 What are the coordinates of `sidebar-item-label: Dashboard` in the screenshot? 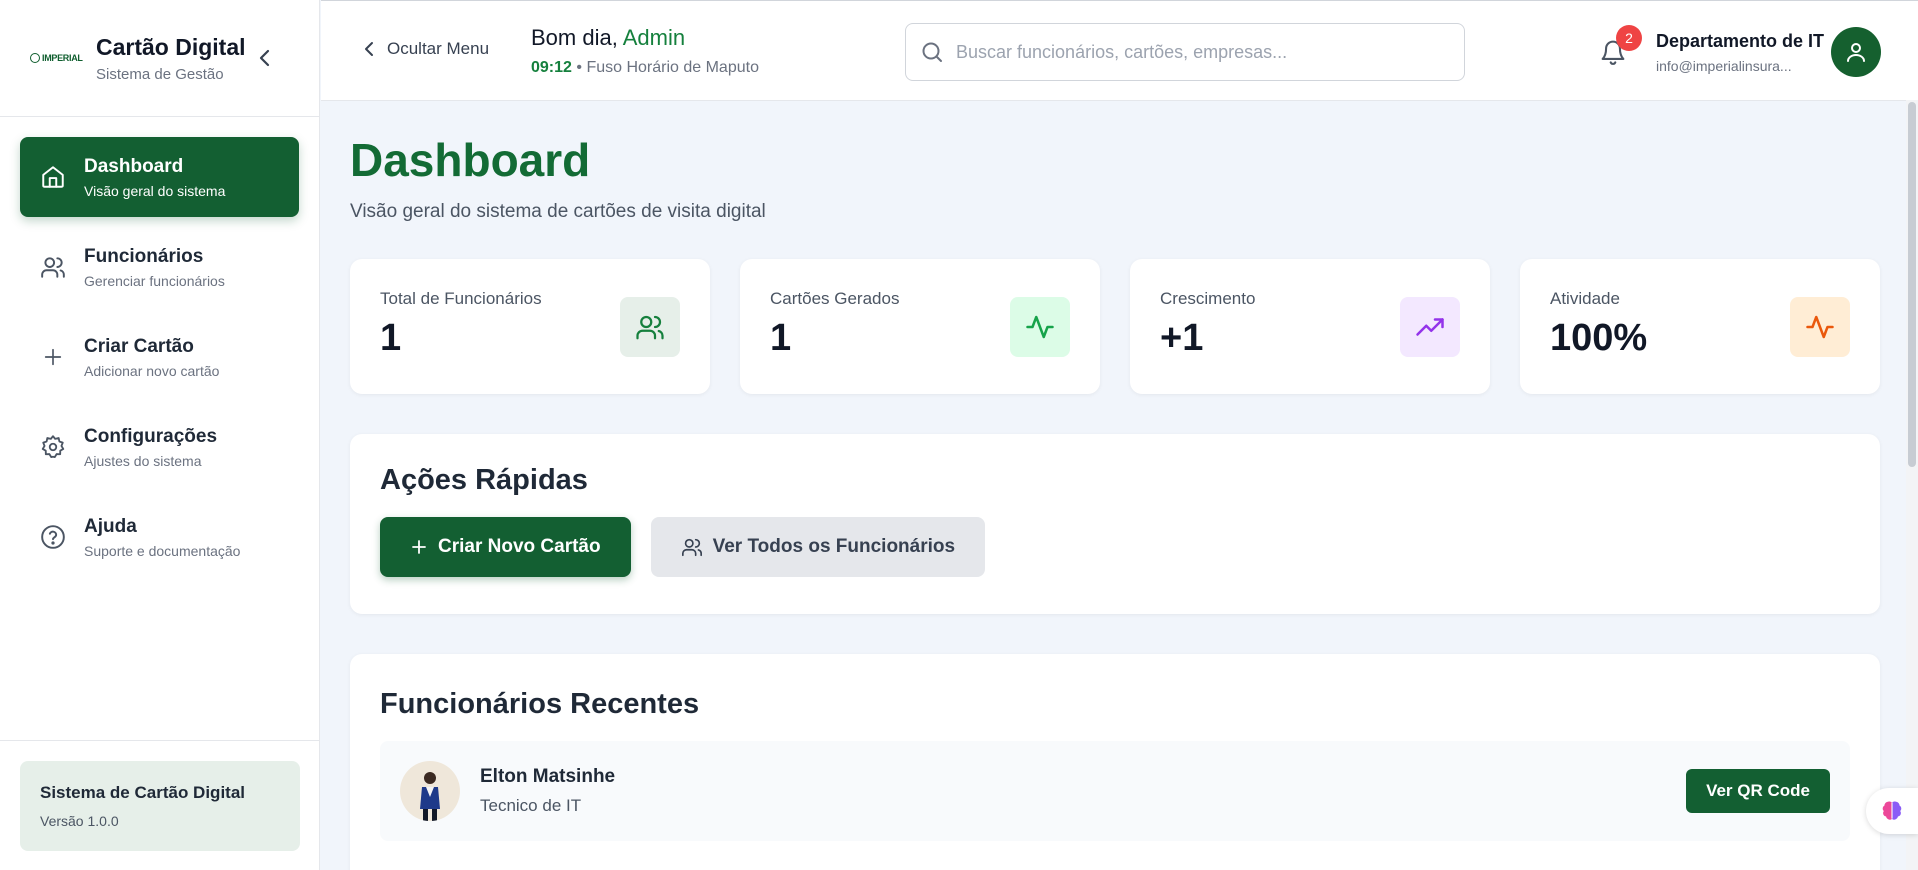 It's located at (134, 166).